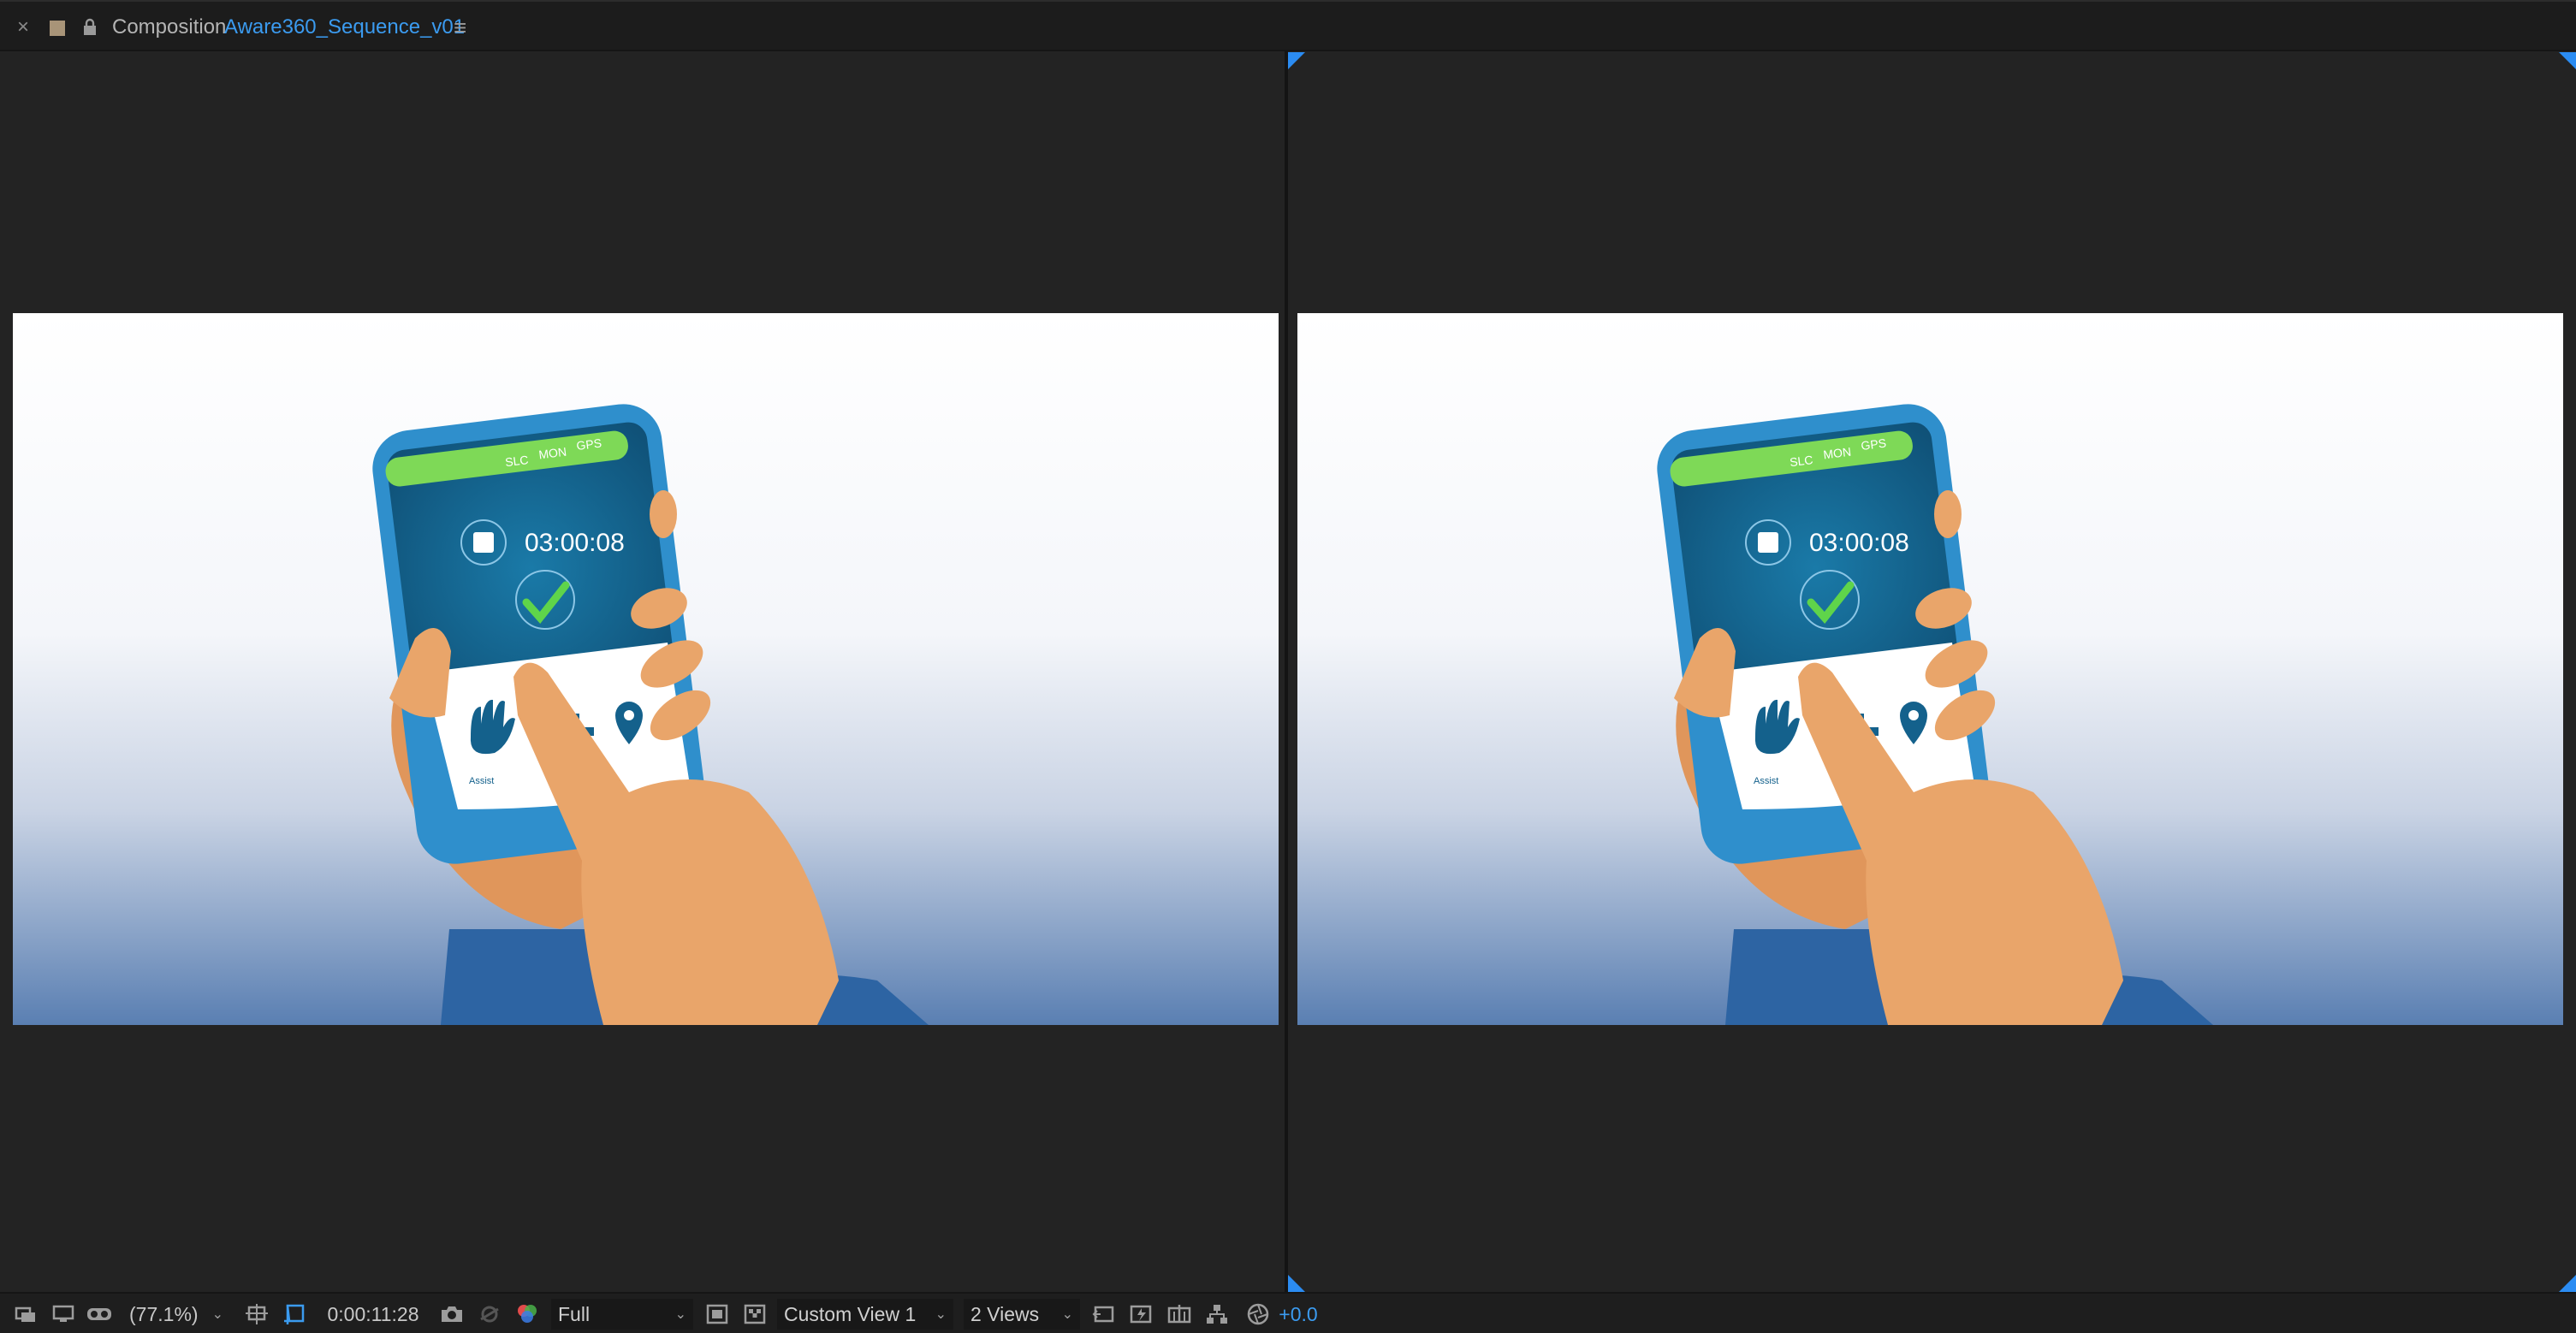 The width and height of the screenshot is (2576, 1333). What do you see at coordinates (850, 1313) in the screenshot?
I see `view-value: Custom View 1` at bounding box center [850, 1313].